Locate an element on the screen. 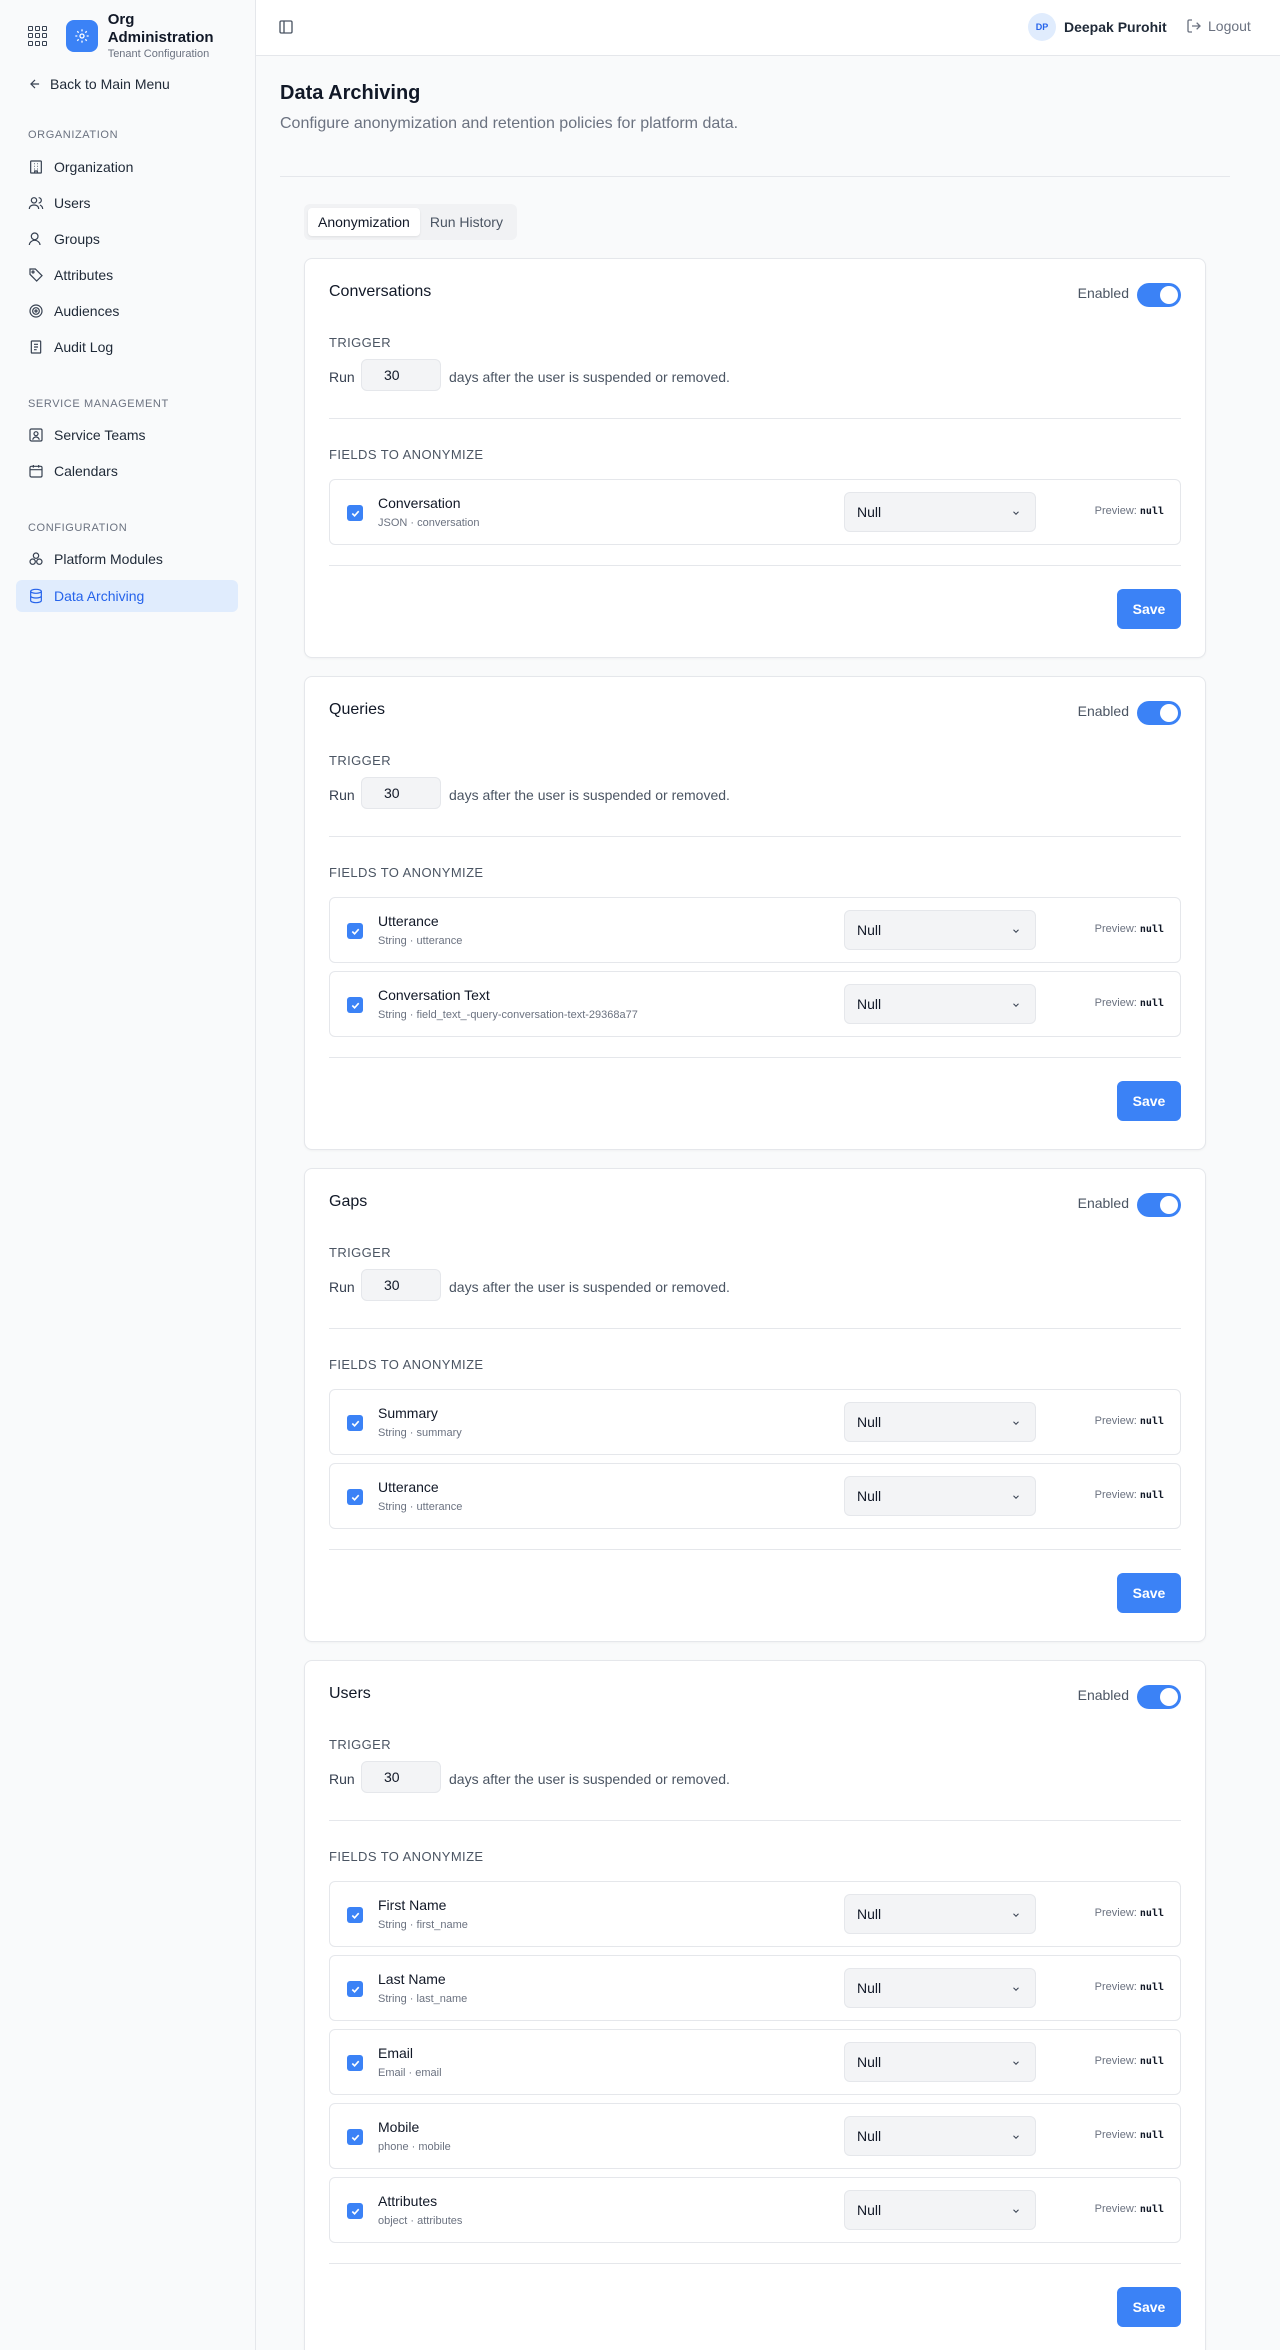 This screenshot has height=2350, width=1280. sidebar-item-label: Audiences is located at coordinates (87, 311).